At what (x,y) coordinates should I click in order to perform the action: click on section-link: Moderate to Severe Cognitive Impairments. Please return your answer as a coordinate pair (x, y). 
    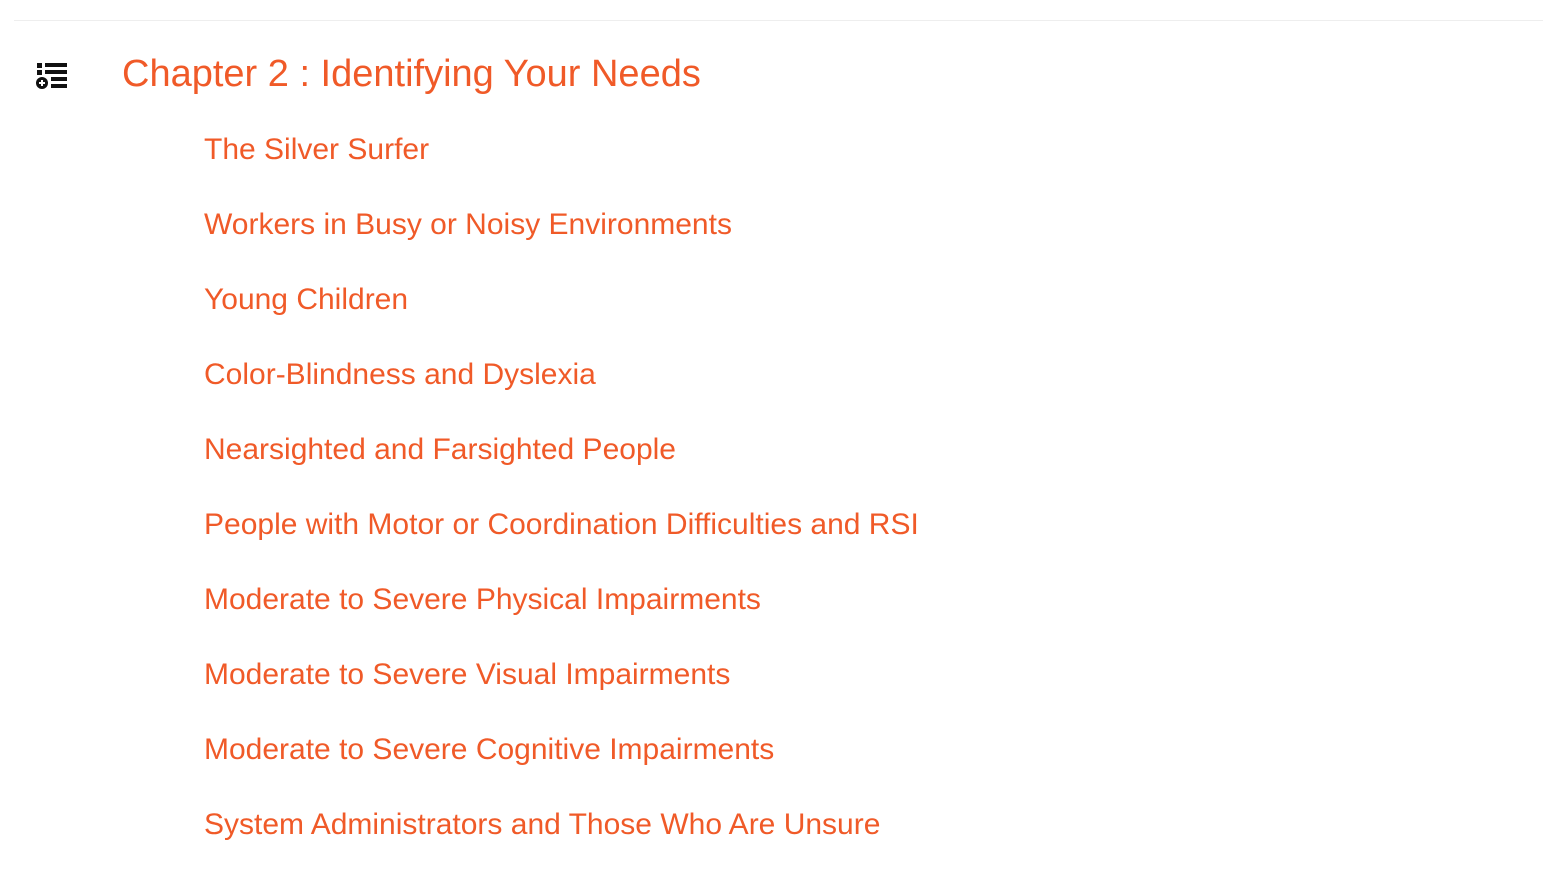
    Looking at the image, I should click on (489, 750).